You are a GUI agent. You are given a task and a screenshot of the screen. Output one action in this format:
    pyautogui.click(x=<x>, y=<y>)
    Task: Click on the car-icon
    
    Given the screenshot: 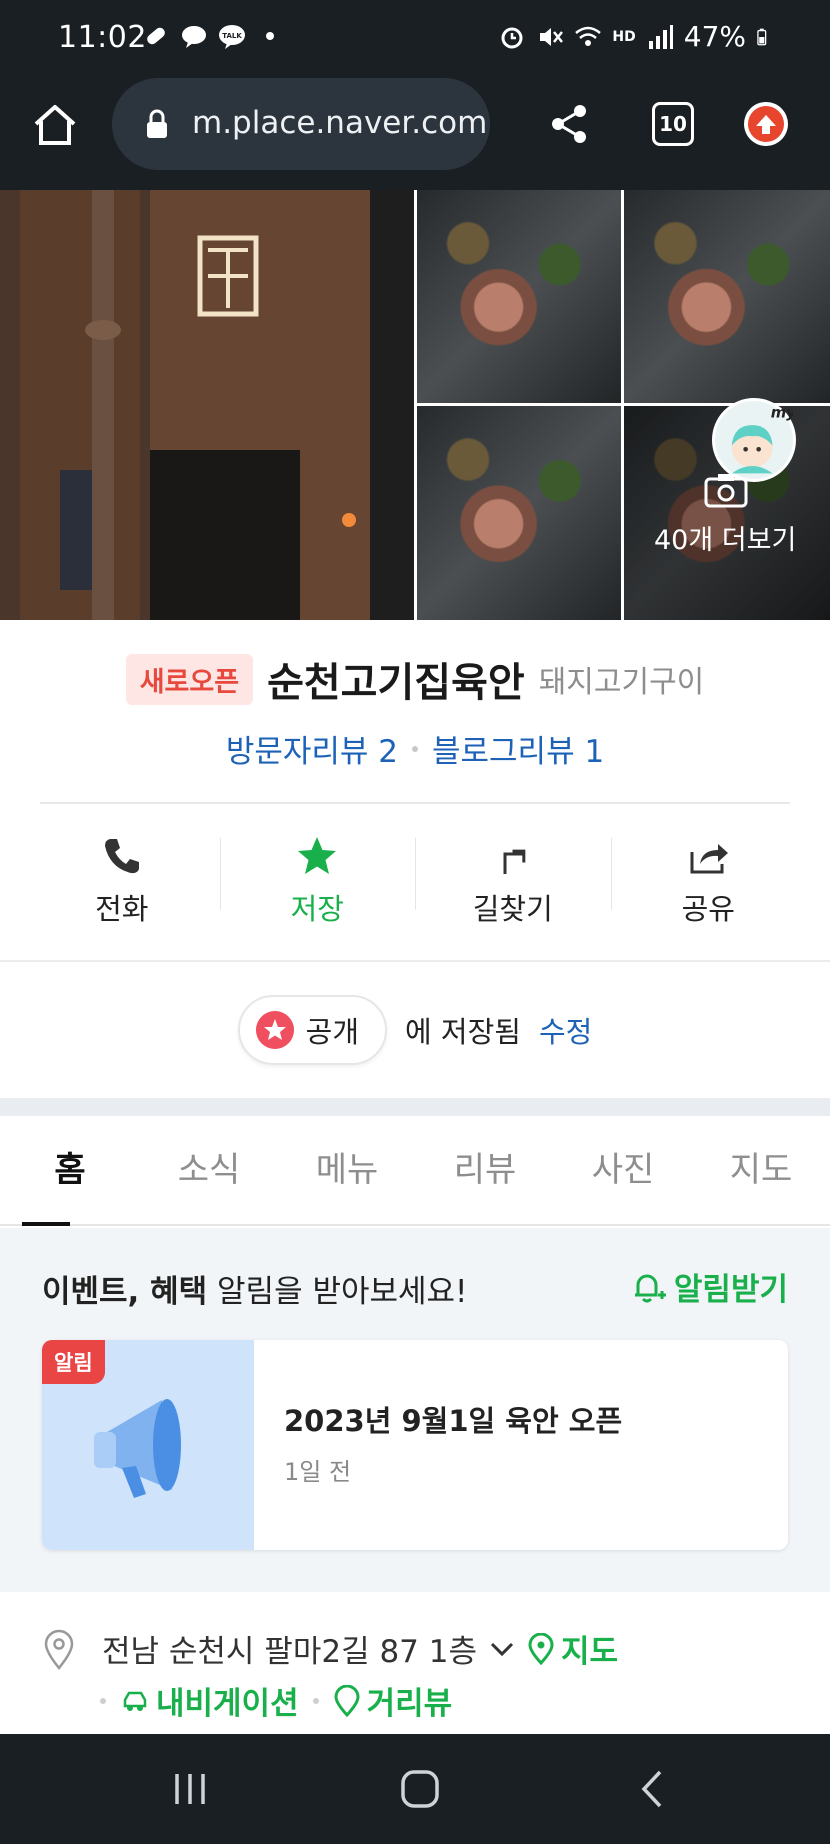 What is the action you would take?
    pyautogui.click(x=135, y=1701)
    